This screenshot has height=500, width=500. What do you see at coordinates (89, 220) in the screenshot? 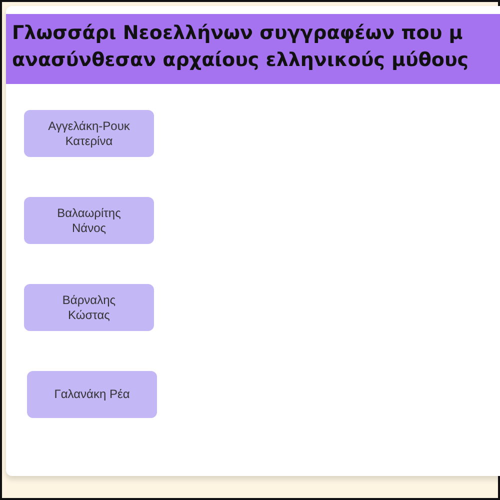
I see `author-button: Βαλαωρίτης Νάνος` at bounding box center [89, 220].